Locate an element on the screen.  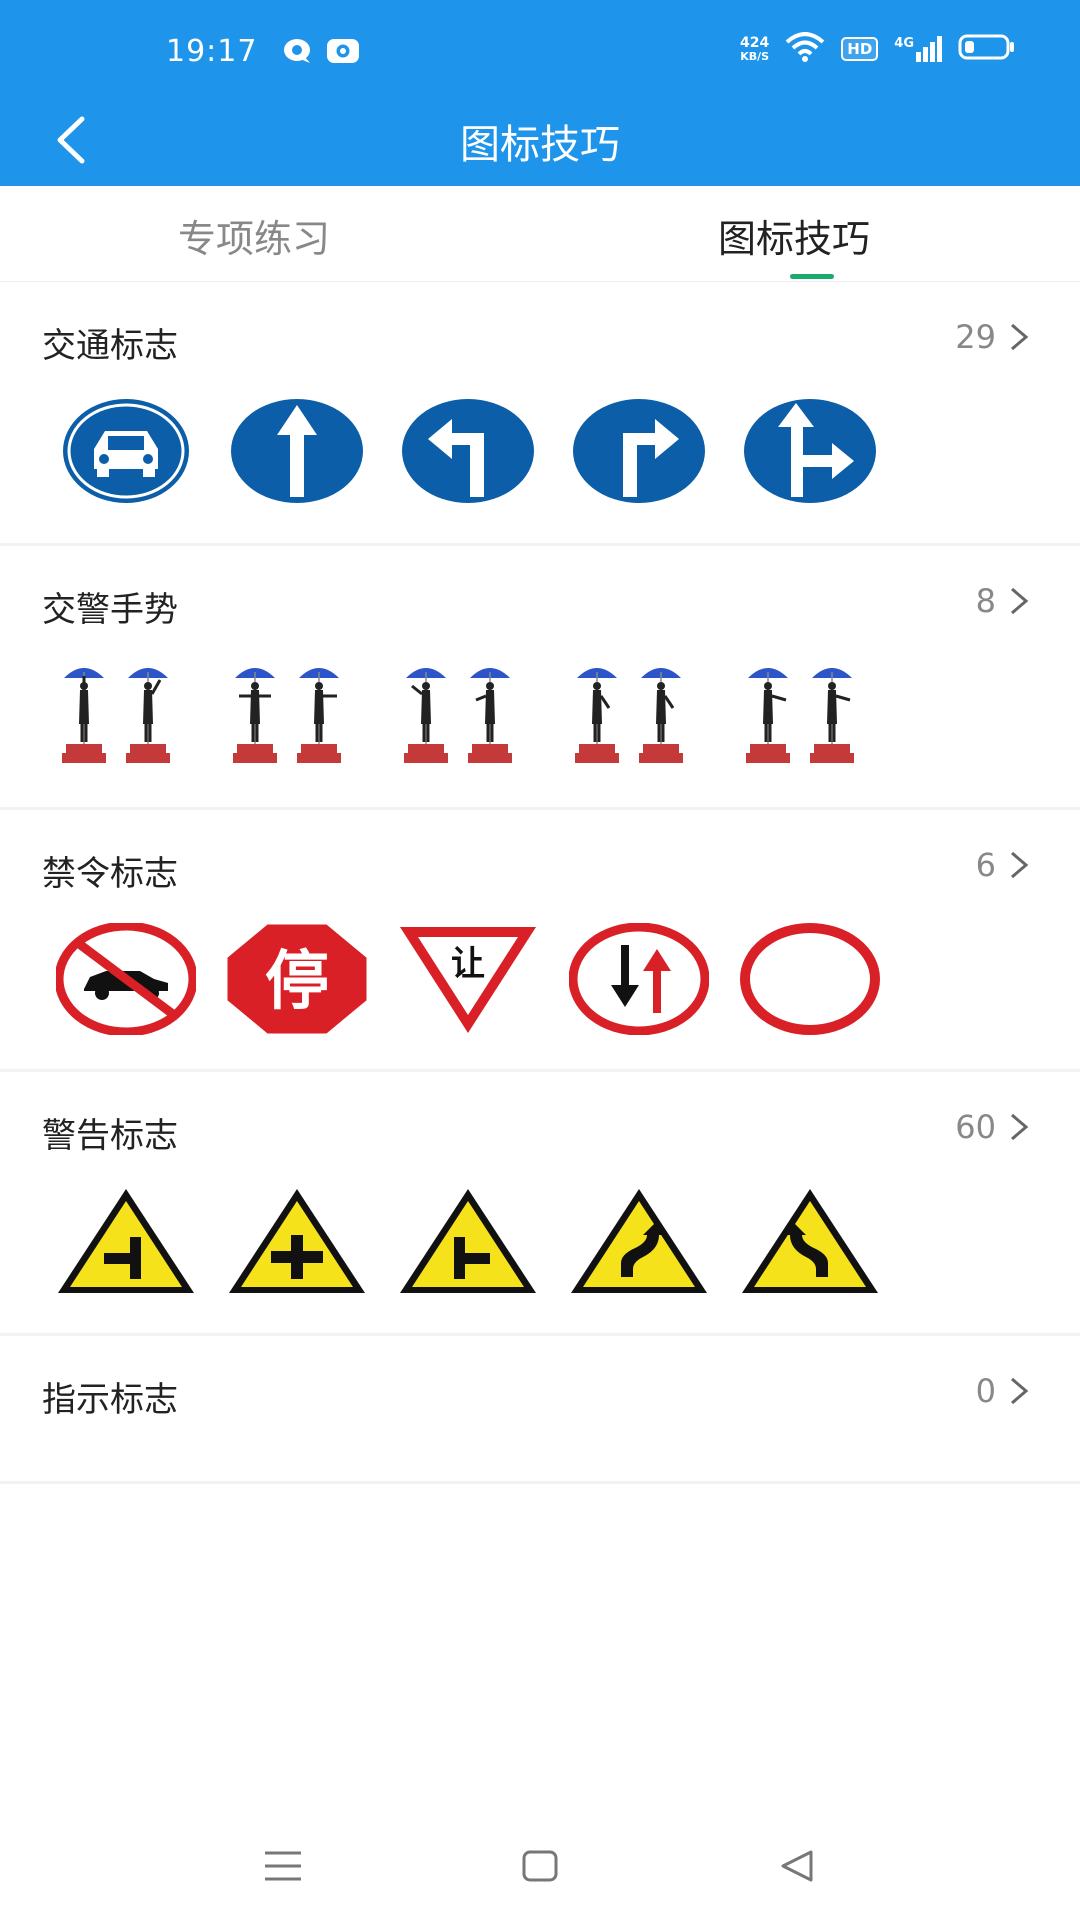
t-junction-left-sign-icon is located at coordinates (125, 1241).